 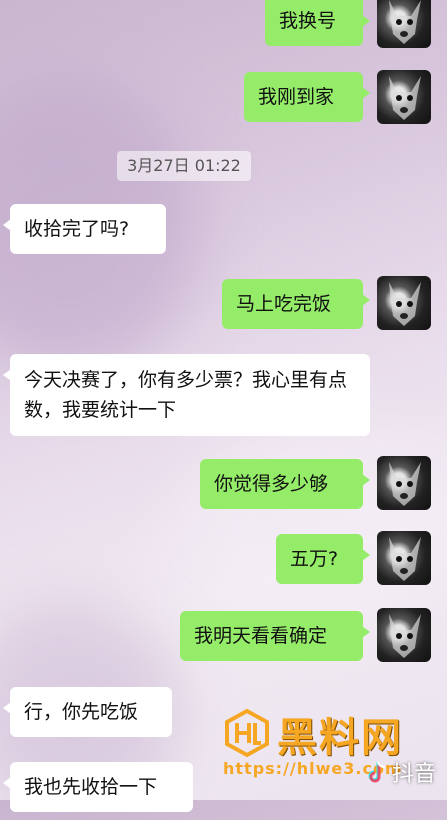 I want to click on outgoing-message-bubble: 我换号, so click(x=317, y=23).